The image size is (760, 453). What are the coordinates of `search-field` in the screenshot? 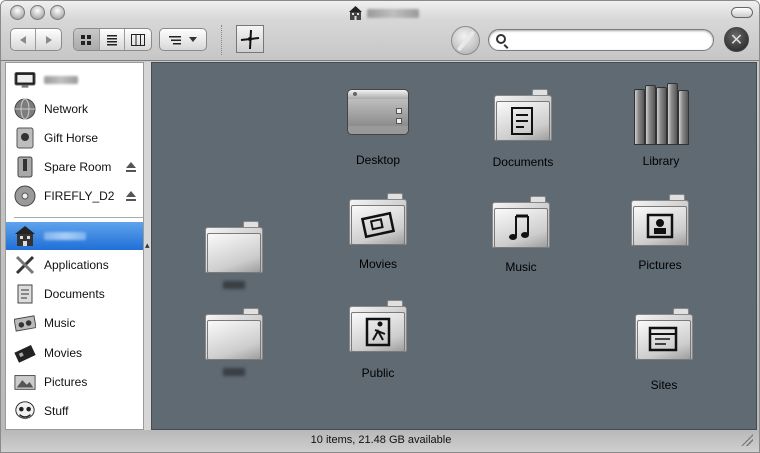 It's located at (601, 40).